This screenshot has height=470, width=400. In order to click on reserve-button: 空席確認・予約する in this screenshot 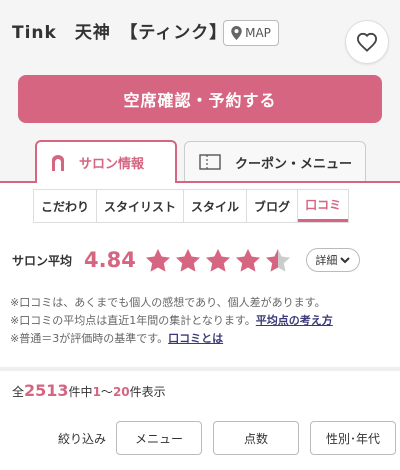, I will do `click(200, 99)`.